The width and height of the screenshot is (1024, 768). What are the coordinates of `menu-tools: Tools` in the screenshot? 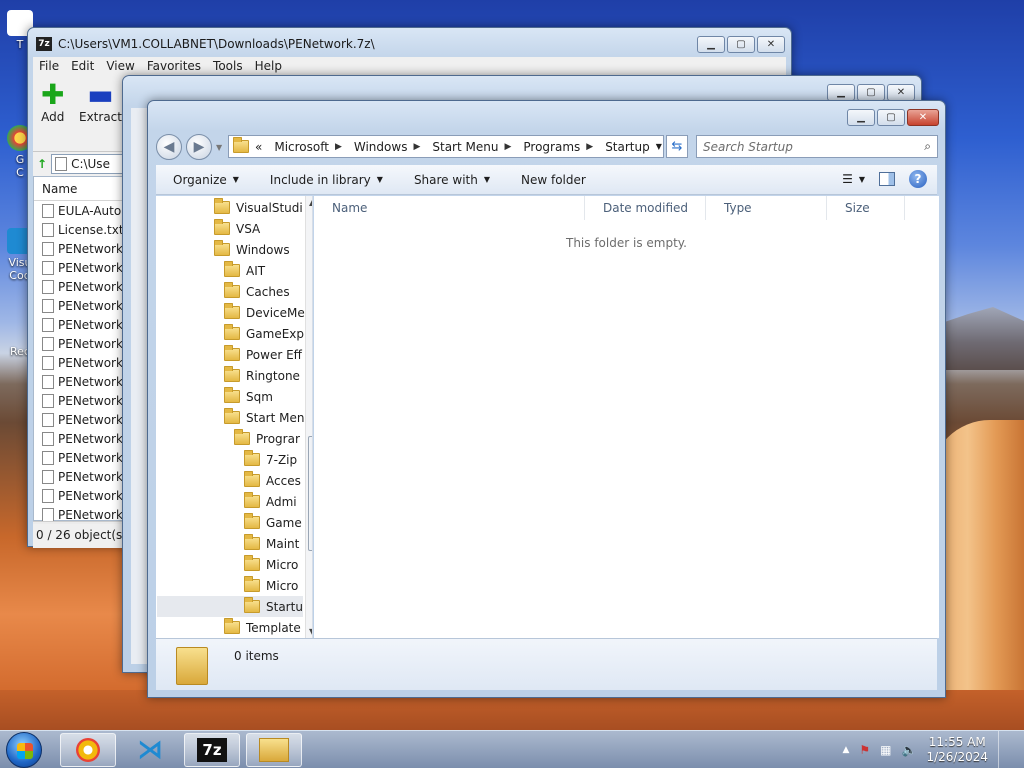 It's located at (228, 66).